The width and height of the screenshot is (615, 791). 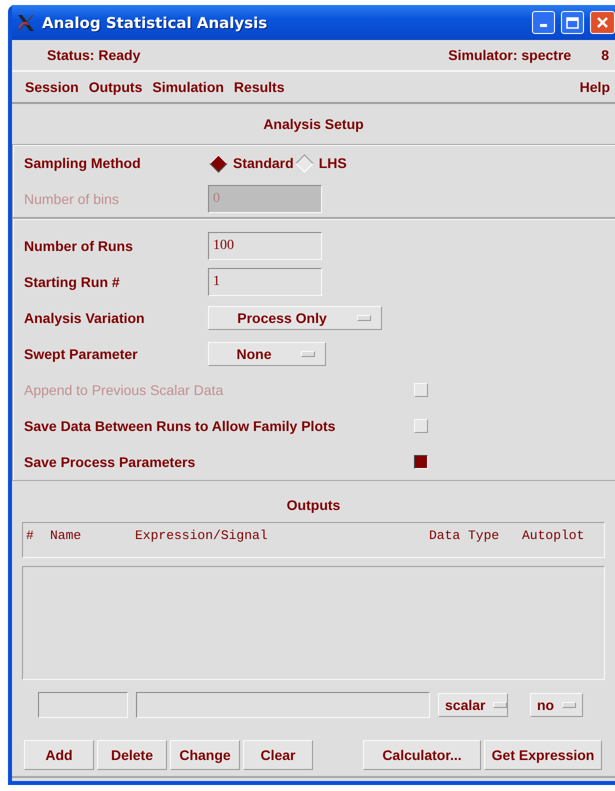 What do you see at coordinates (594, 87) in the screenshot?
I see `help-menu: Help` at bounding box center [594, 87].